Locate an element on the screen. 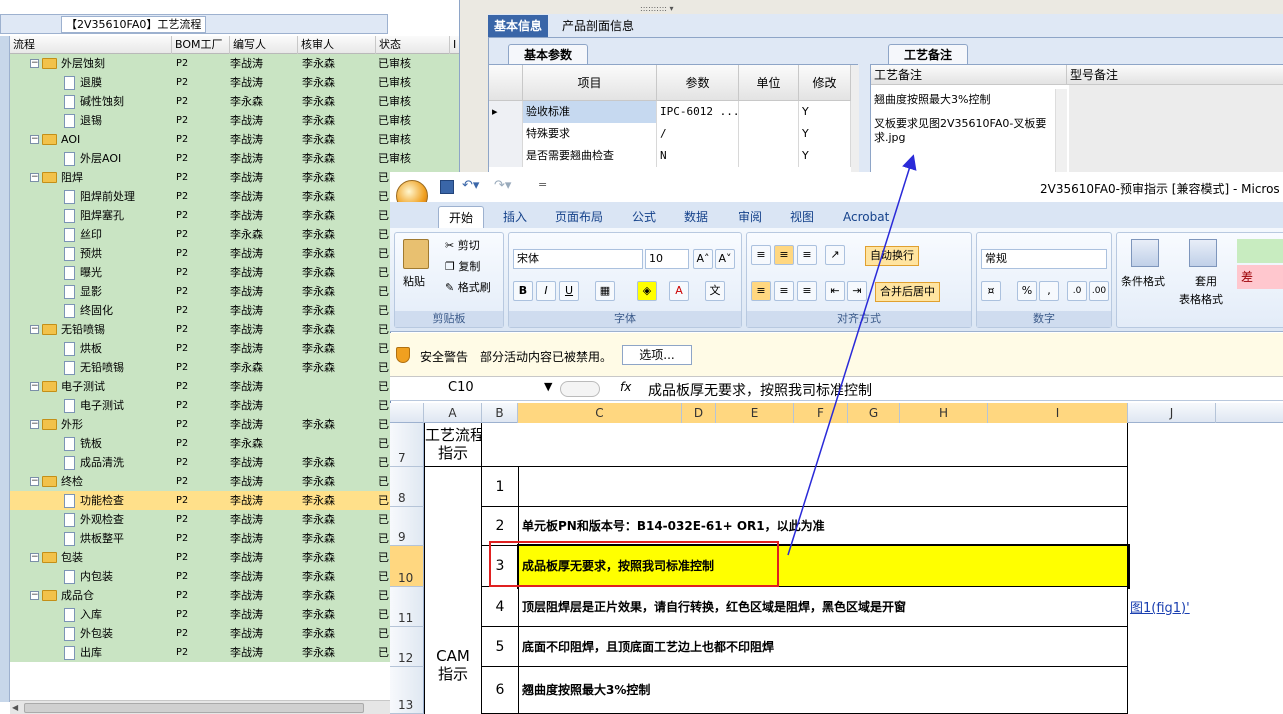  cell-item-text: 底面不印阻焊，且顶底面工艺边上也都不印阻焊 is located at coordinates (823, 647).